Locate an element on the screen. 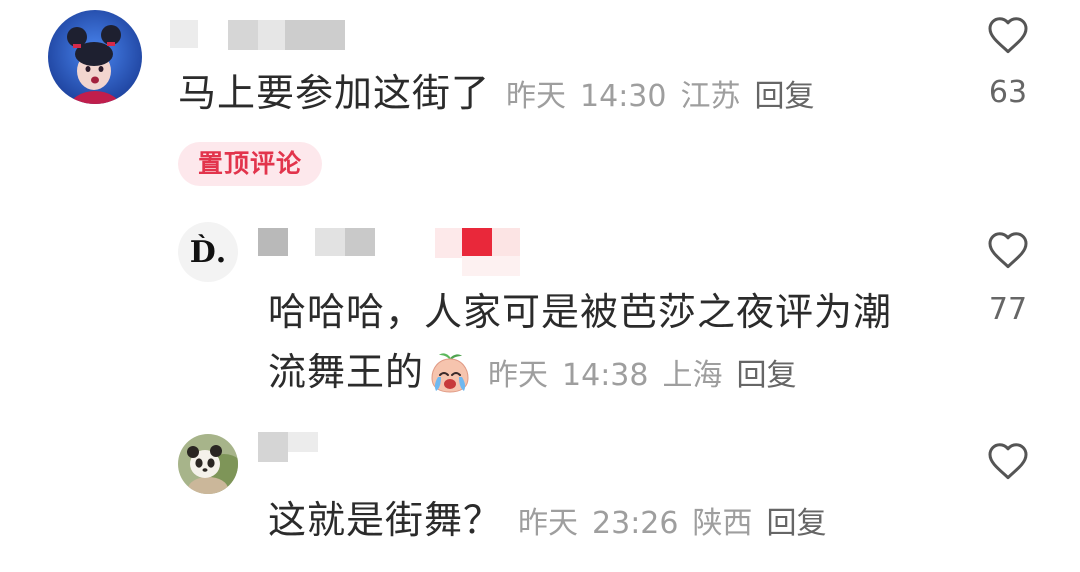 This screenshot has height=572, width=1080. cartoon-avatar-icon is located at coordinates (95, 57).